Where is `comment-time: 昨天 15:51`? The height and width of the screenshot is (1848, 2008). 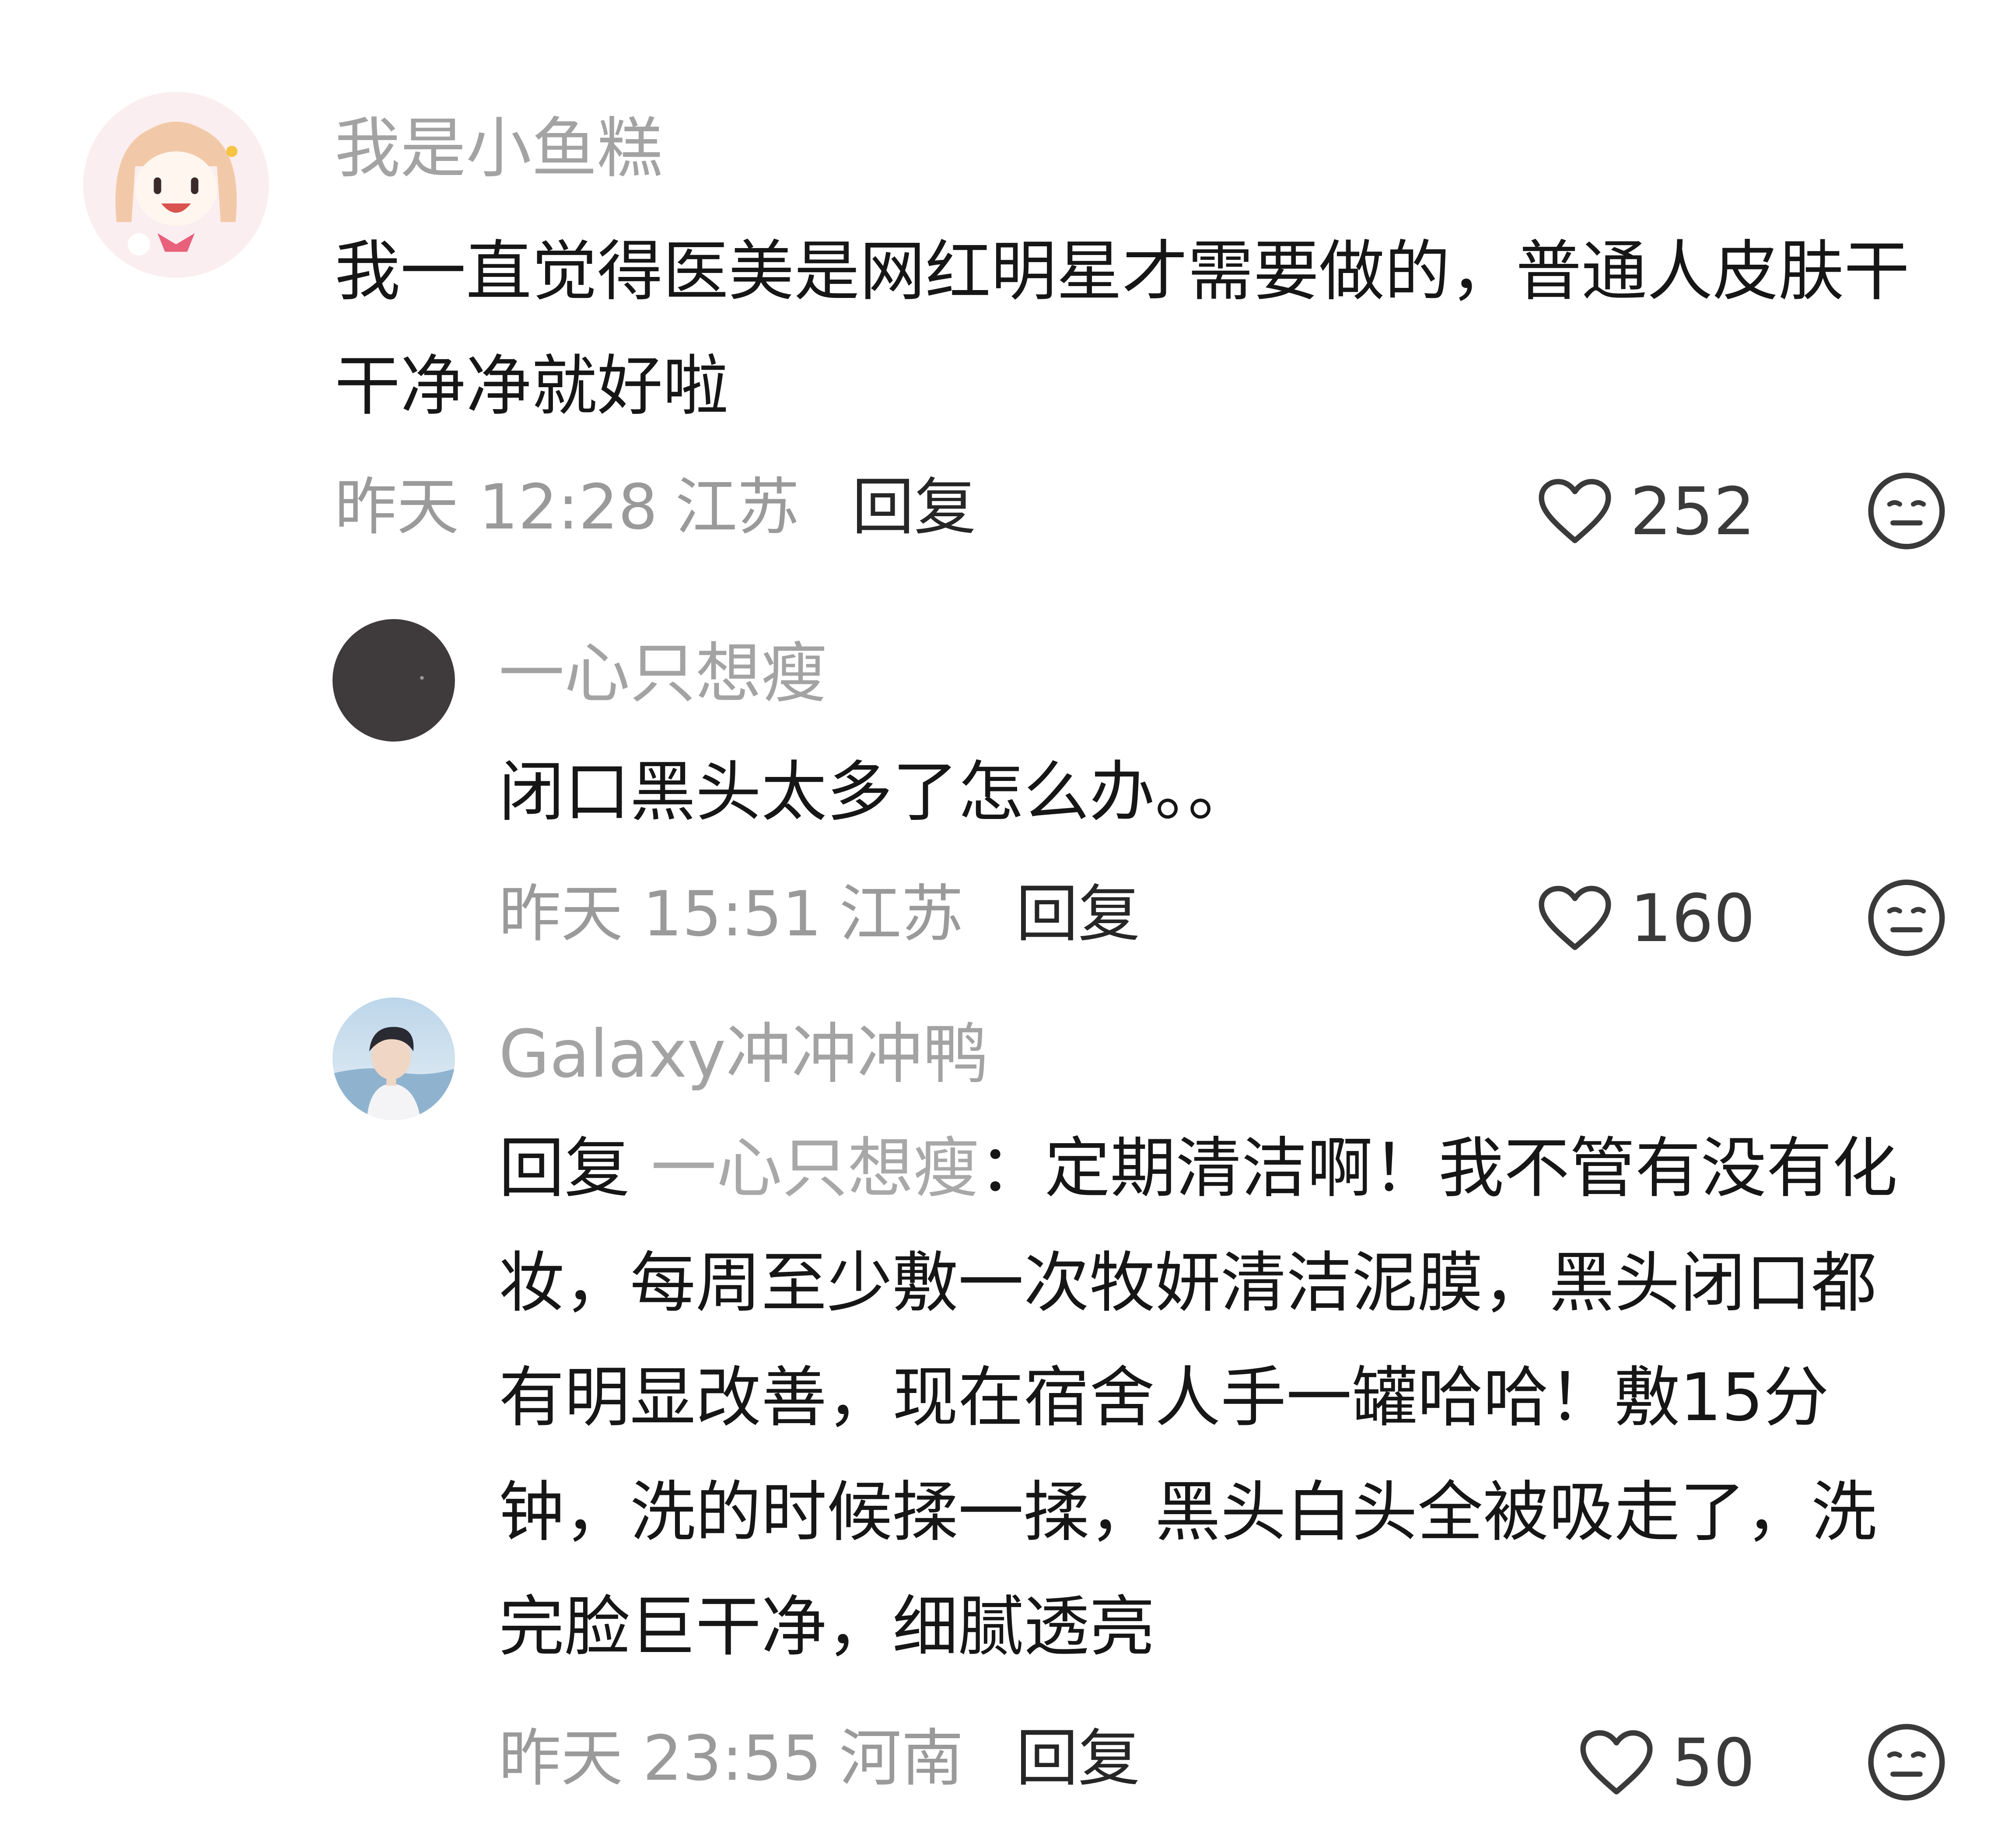
comment-time: 昨天 15:51 is located at coordinates (660, 914).